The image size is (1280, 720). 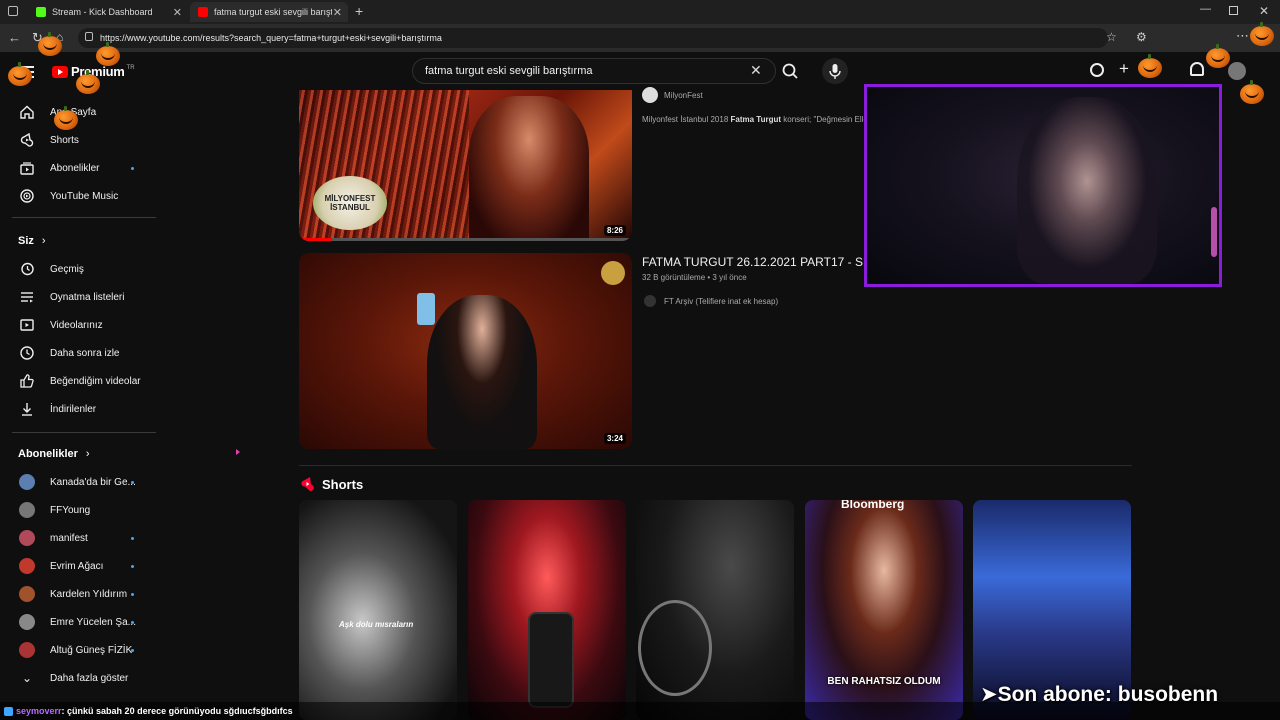 What do you see at coordinates (465, 351) in the screenshot?
I see `video-thumbnail: 3:24` at bounding box center [465, 351].